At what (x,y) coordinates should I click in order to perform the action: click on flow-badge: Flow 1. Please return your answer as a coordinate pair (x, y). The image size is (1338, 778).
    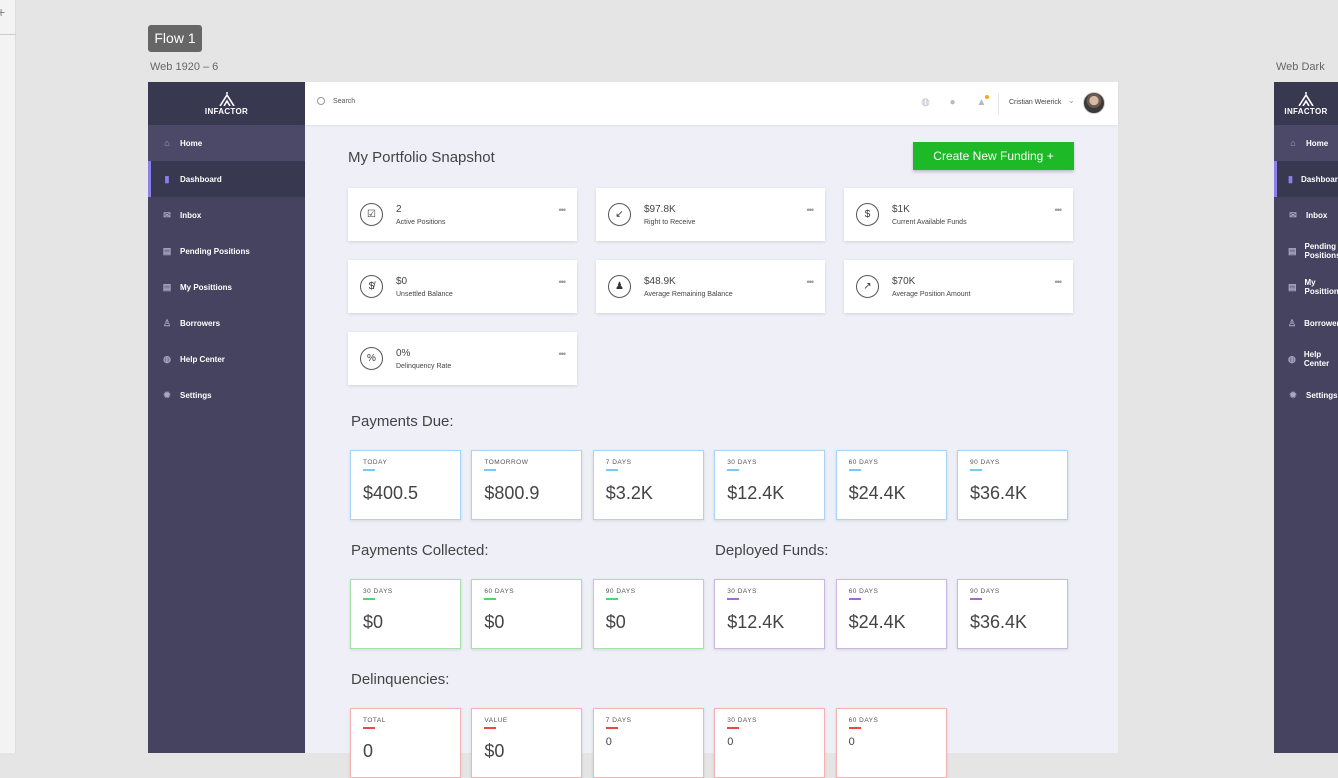
    Looking at the image, I should click on (175, 38).